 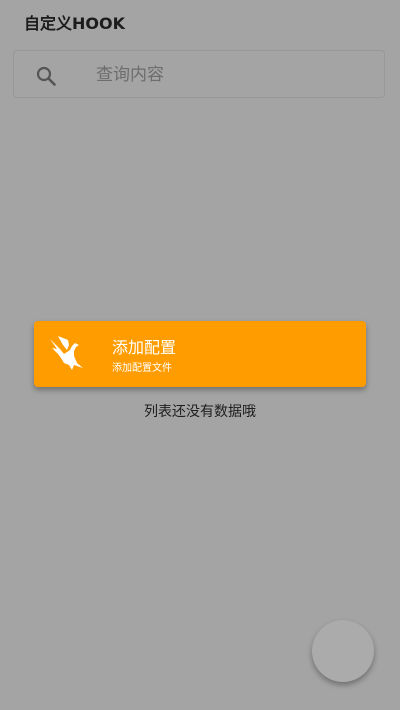 I want to click on add-config-title: 添加配置, so click(x=144, y=347).